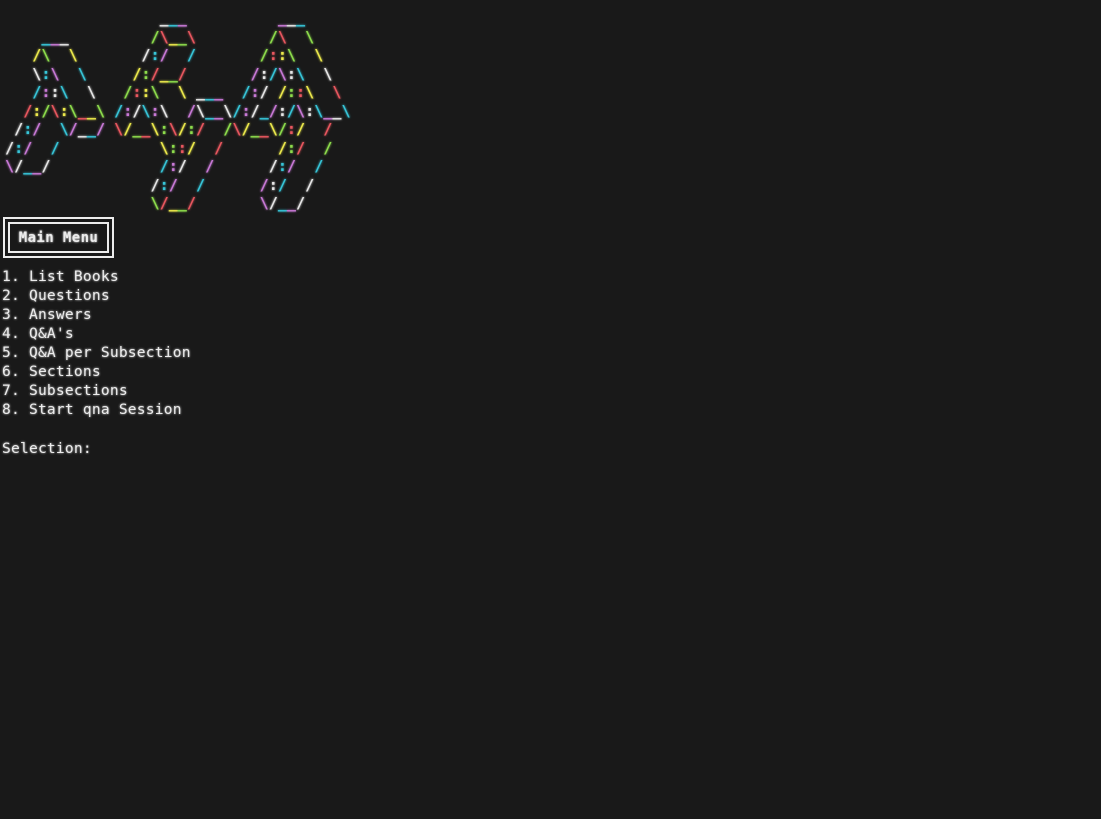  Describe the element at coordinates (187, 110) in the screenshot. I see `ascii-art-line: /:/\:\__\ /:/\:\ /\__\/:/_/:/\:\__\` at that location.